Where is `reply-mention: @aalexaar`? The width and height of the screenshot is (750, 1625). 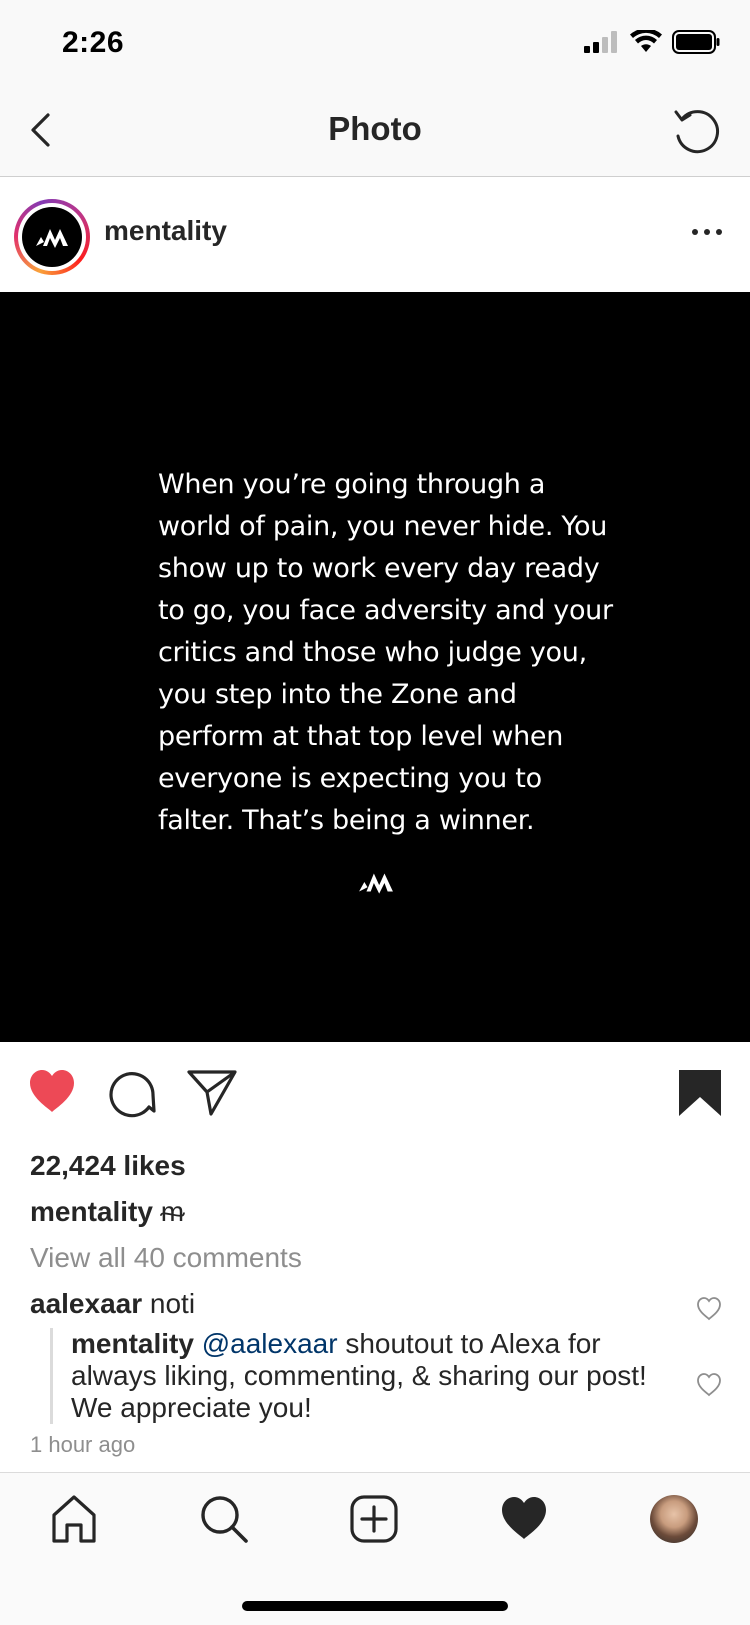
reply-mention: @aalexaar is located at coordinates (270, 1343).